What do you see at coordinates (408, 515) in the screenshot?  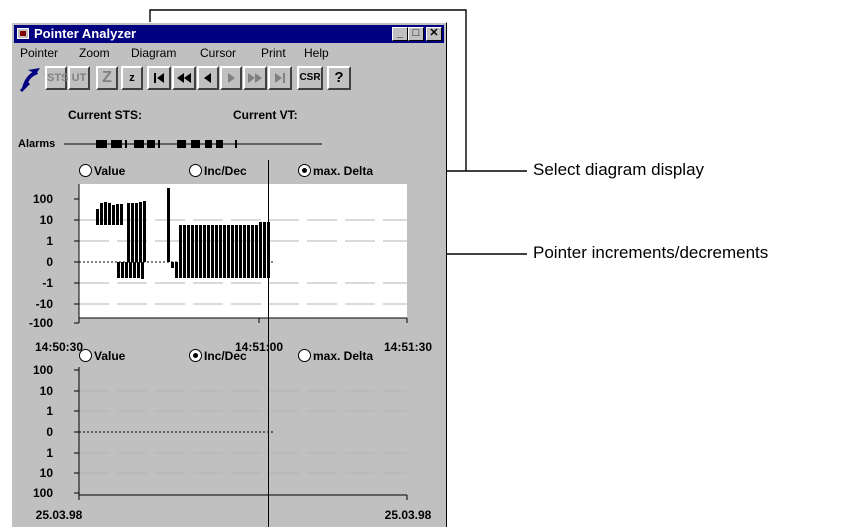 I see `d2-xtick-2: 25.03.98` at bounding box center [408, 515].